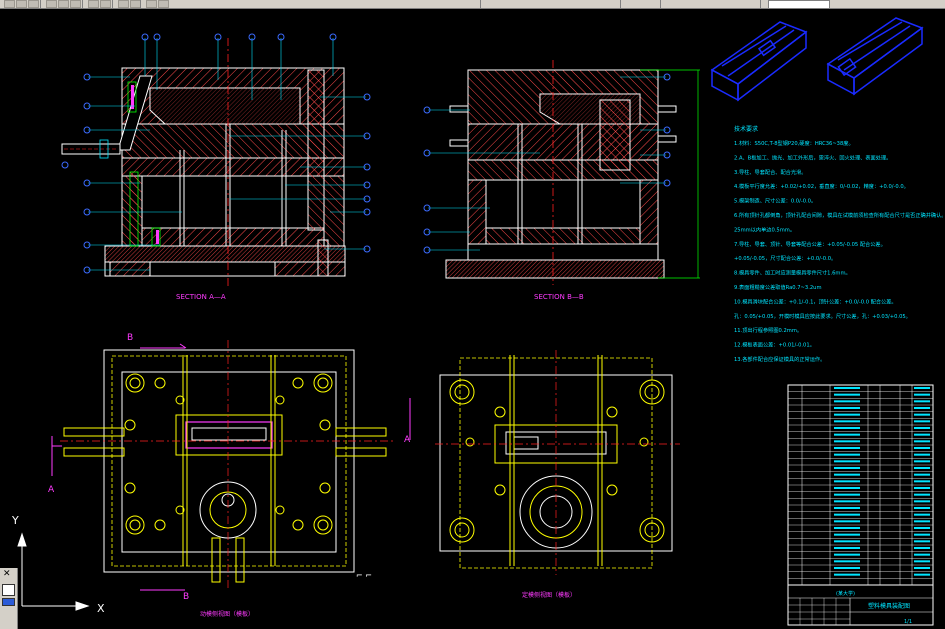 The height and width of the screenshot is (629, 945). What do you see at coordinates (746, 129) in the screenshot?
I see `notes-title: 技术要求` at bounding box center [746, 129].